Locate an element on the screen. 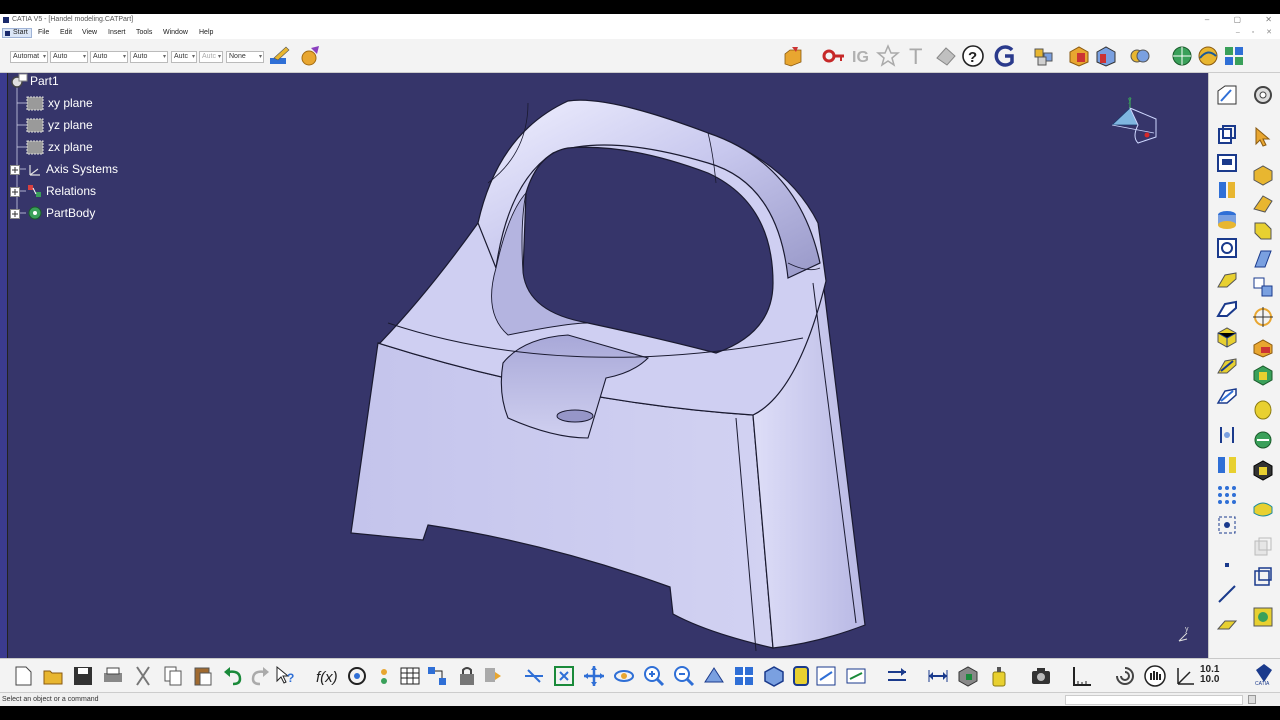 Image resolution: width=1280 pixels, height=720 pixels. menu-insert: Insert is located at coordinates (117, 32).